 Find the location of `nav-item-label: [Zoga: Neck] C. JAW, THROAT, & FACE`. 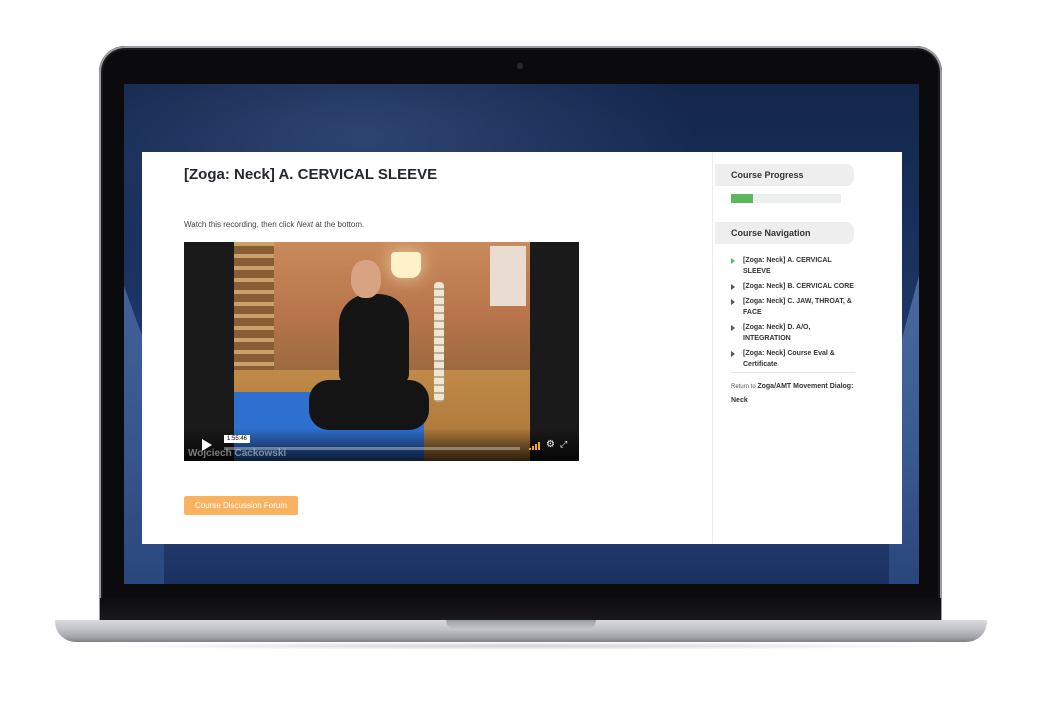

nav-item-label: [Zoga: Neck] C. JAW, THROAT, & FACE is located at coordinates (797, 307).